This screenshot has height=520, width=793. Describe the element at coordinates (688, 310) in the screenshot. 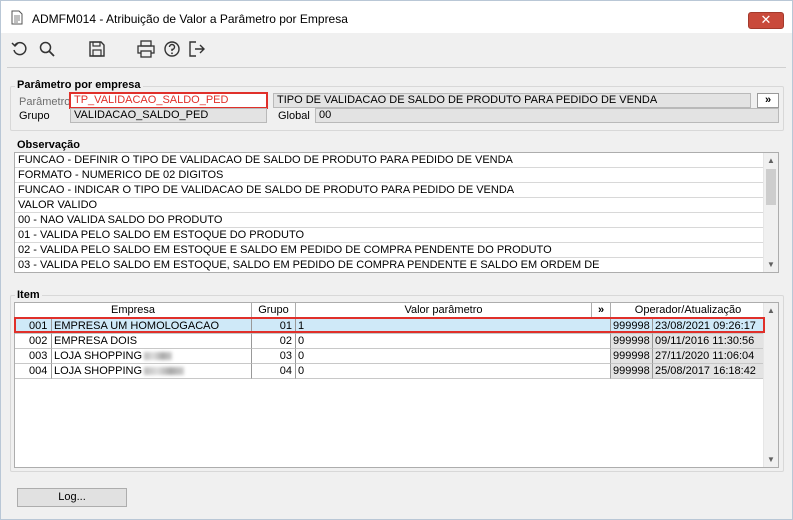

I see `col-header-operador: Operador/Atualização` at that location.